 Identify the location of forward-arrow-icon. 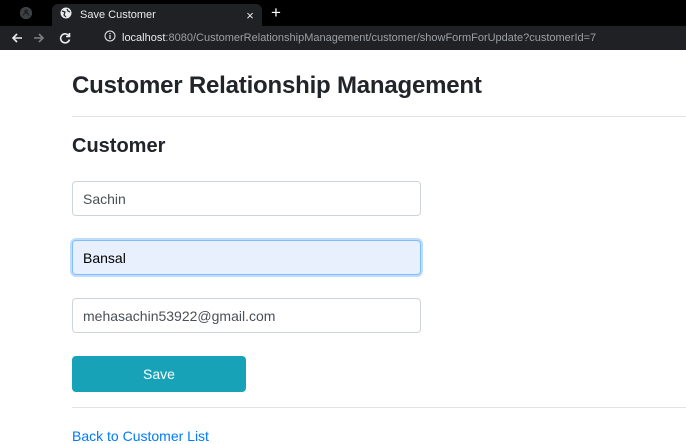
(39, 38).